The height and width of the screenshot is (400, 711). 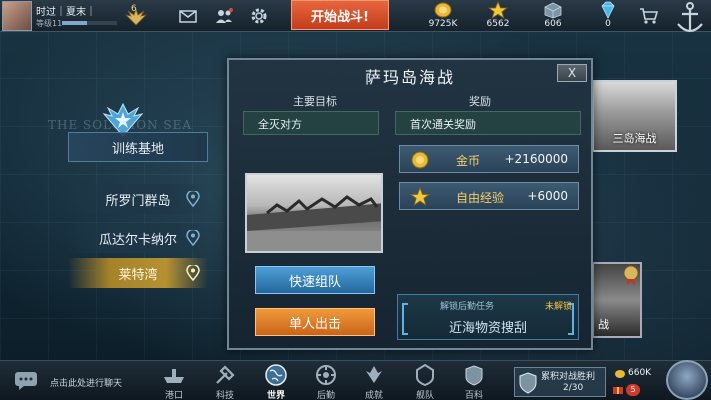 I want to click on resource-supply: 606, so click(x=553, y=16).